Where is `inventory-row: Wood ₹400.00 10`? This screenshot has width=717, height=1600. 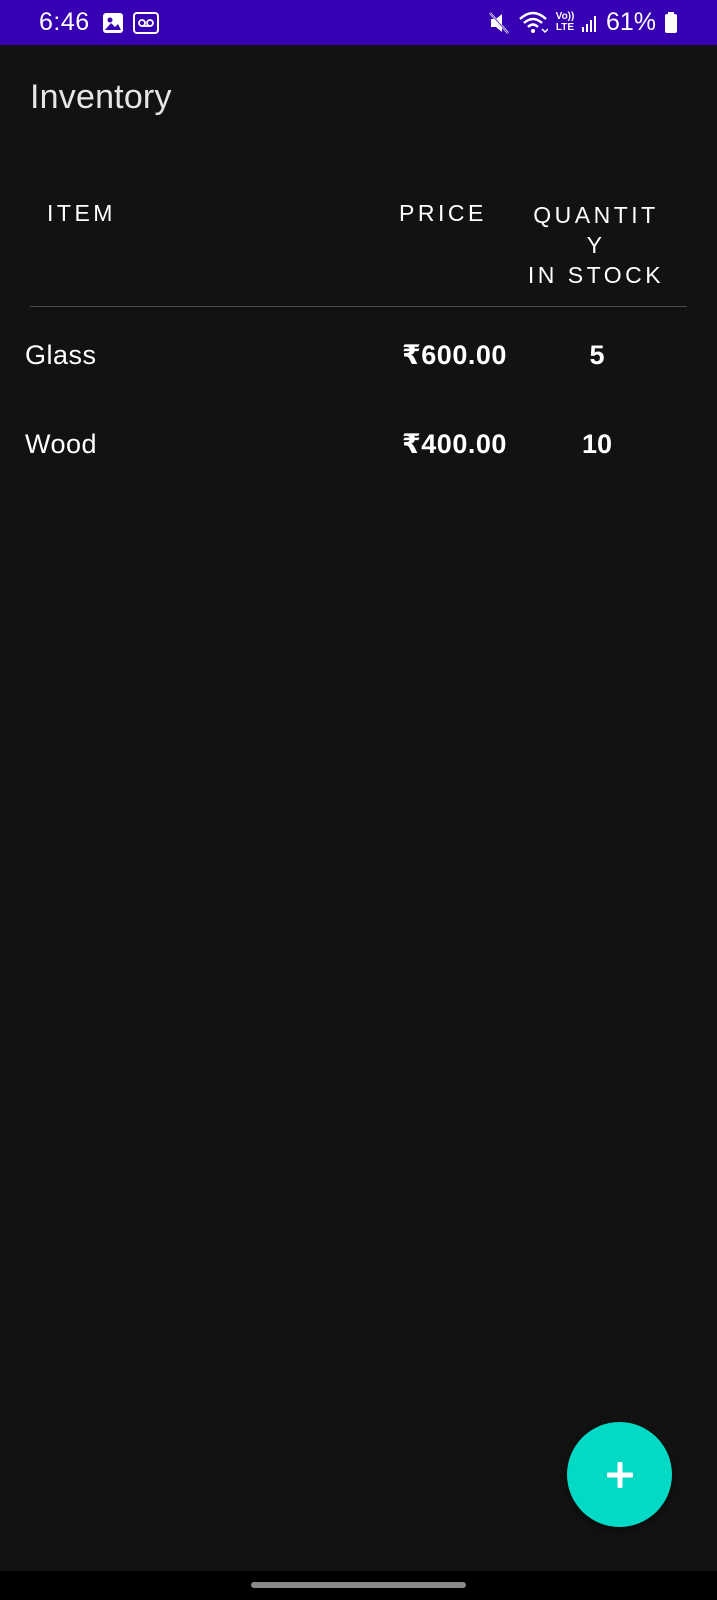
inventory-row: Wood ₹400.00 10 is located at coordinates (358, 459).